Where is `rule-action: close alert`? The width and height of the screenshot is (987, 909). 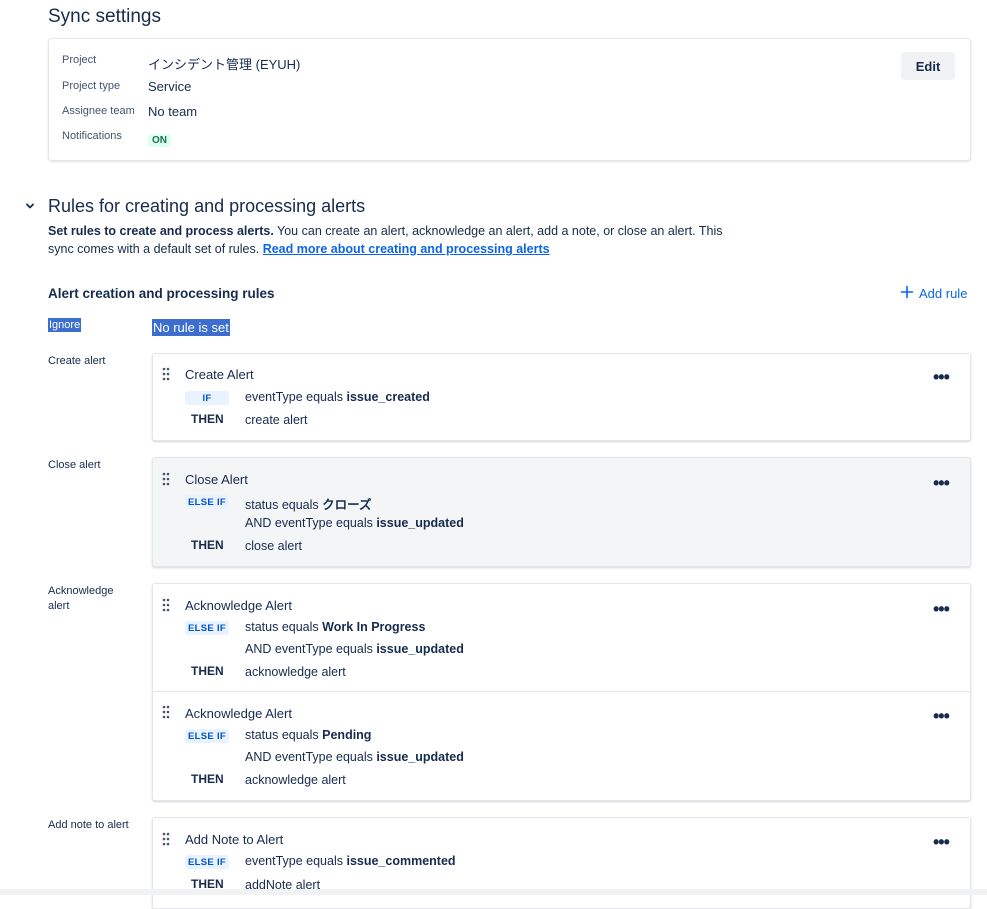 rule-action: close alert is located at coordinates (273, 546).